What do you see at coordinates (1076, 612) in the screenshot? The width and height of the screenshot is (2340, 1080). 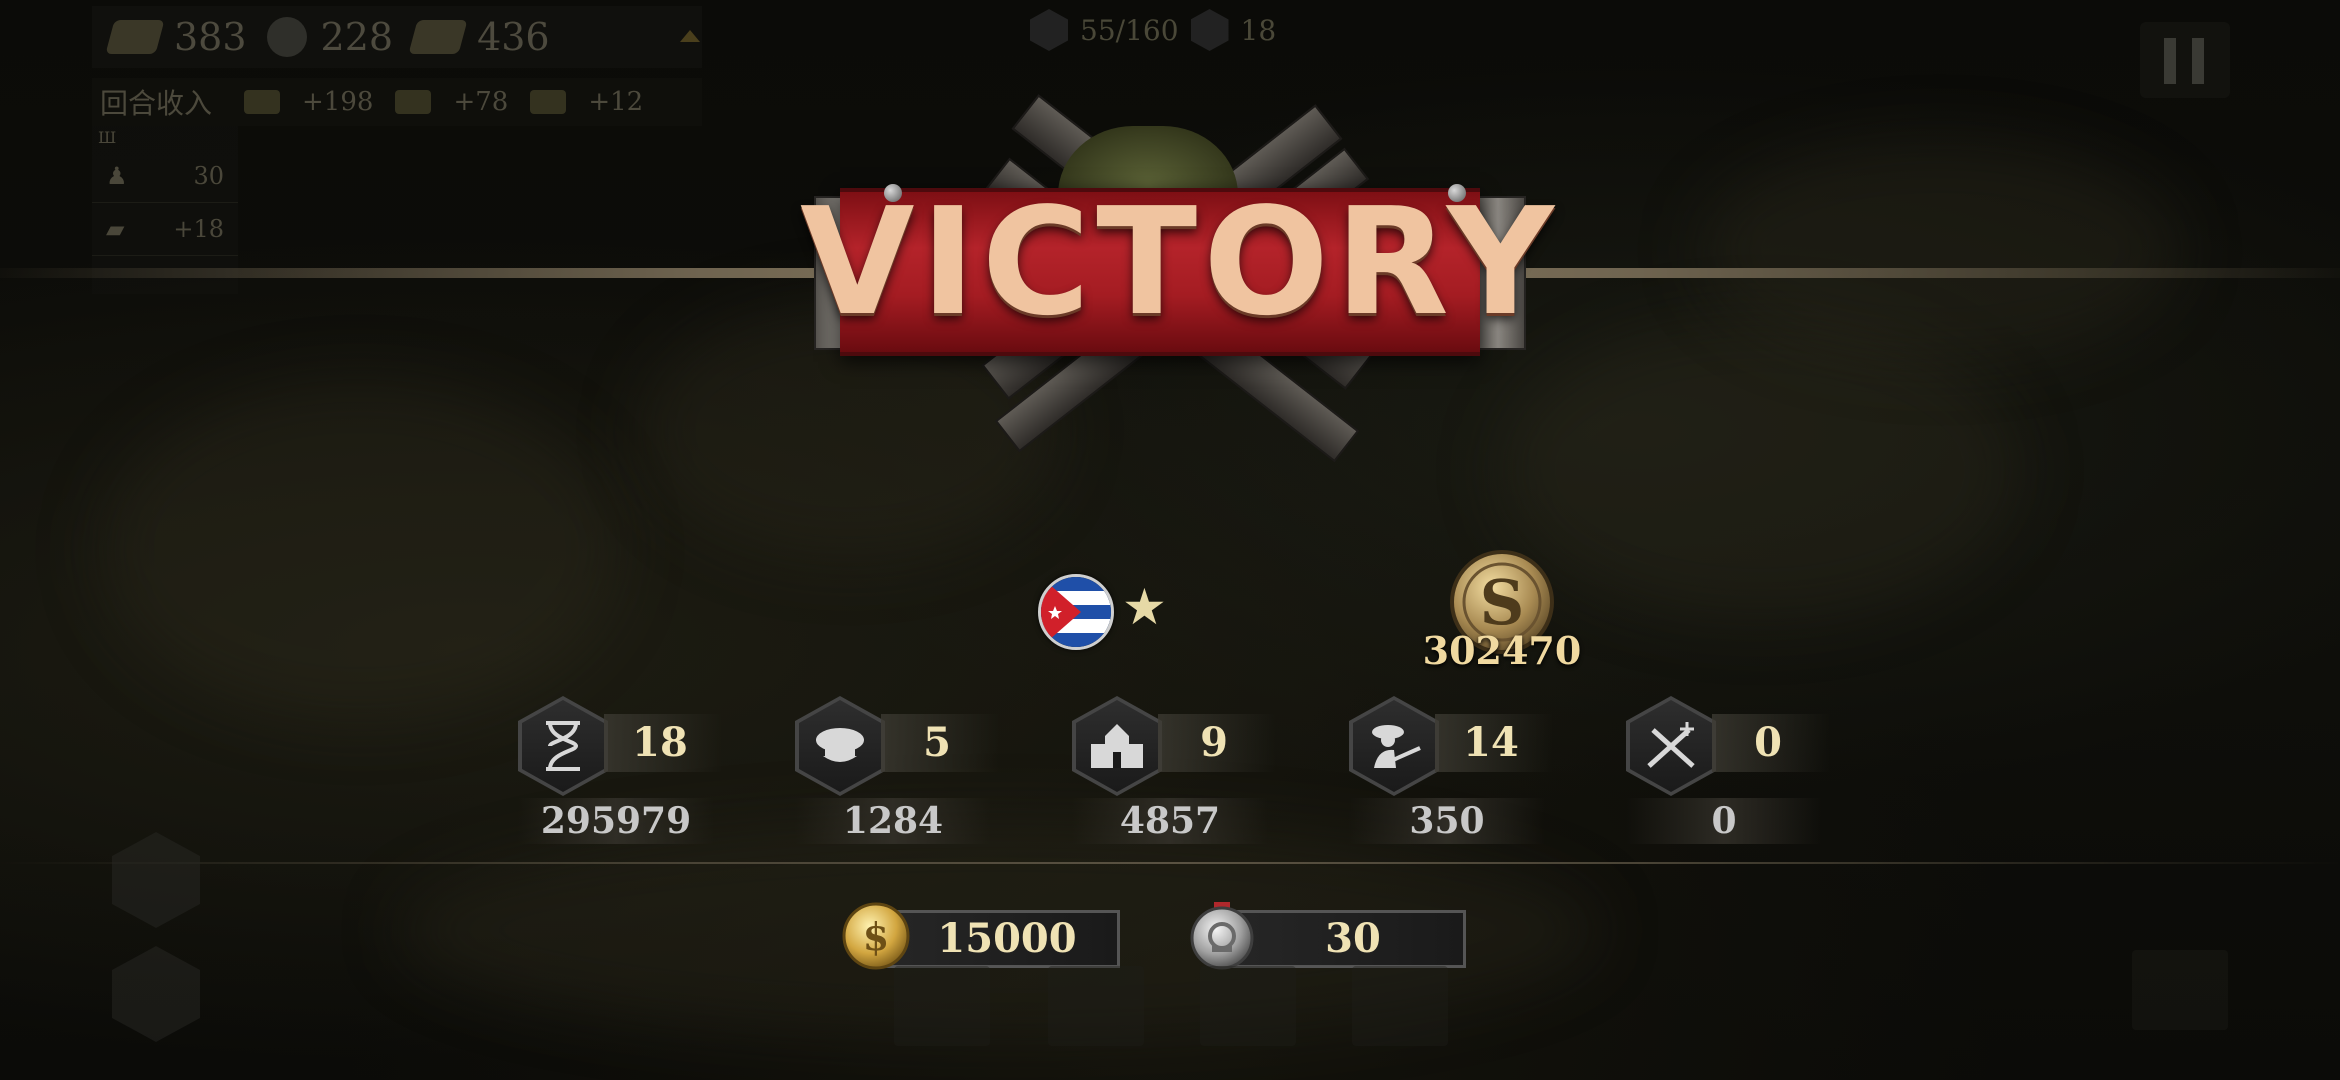 I see `cuba-flag-icon` at bounding box center [1076, 612].